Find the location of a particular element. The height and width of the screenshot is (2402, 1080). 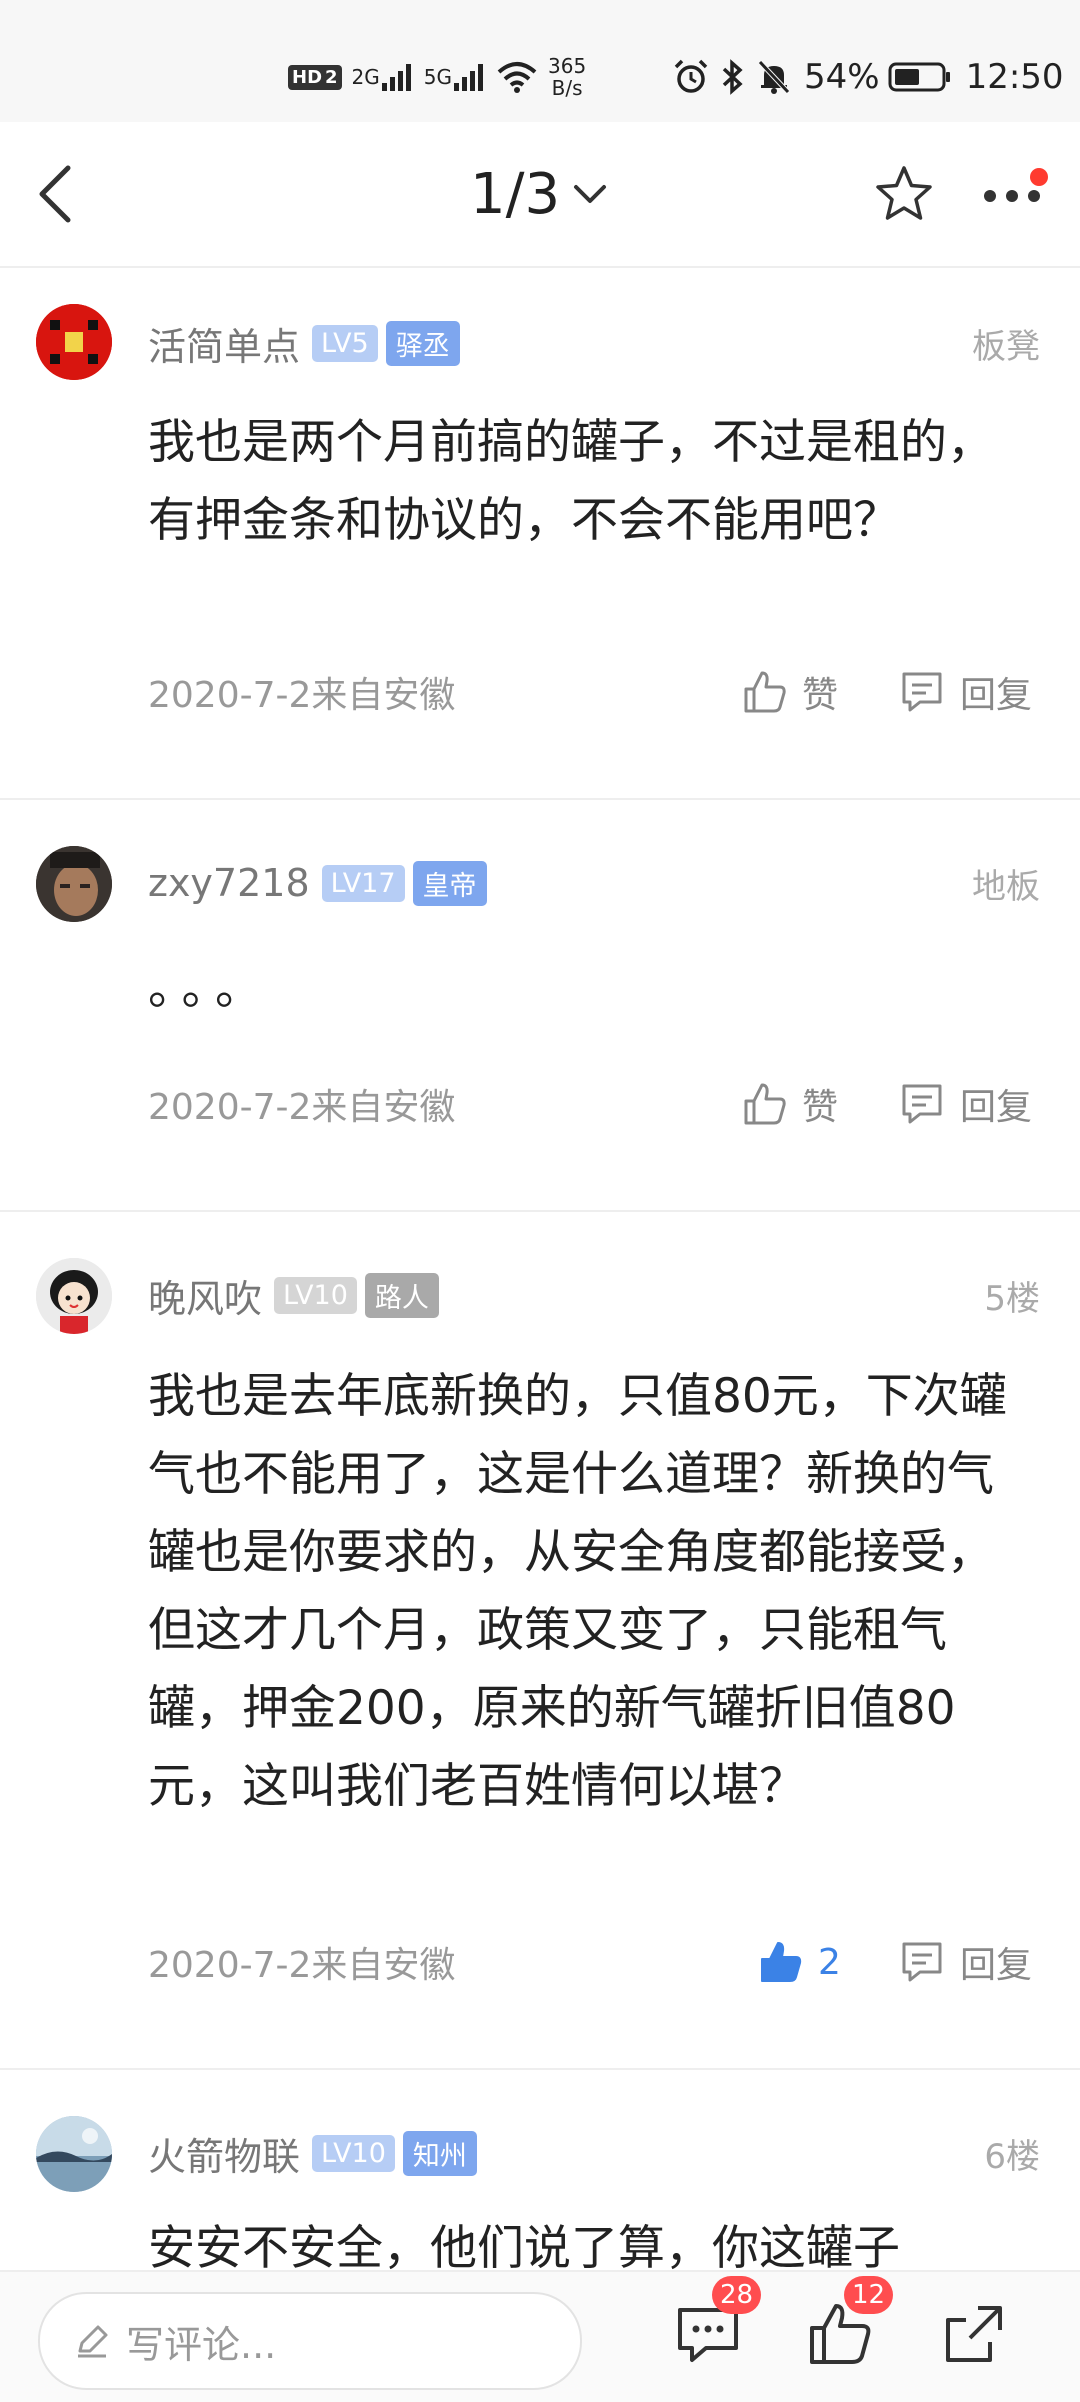

wifi-icon is located at coordinates (517, 77).